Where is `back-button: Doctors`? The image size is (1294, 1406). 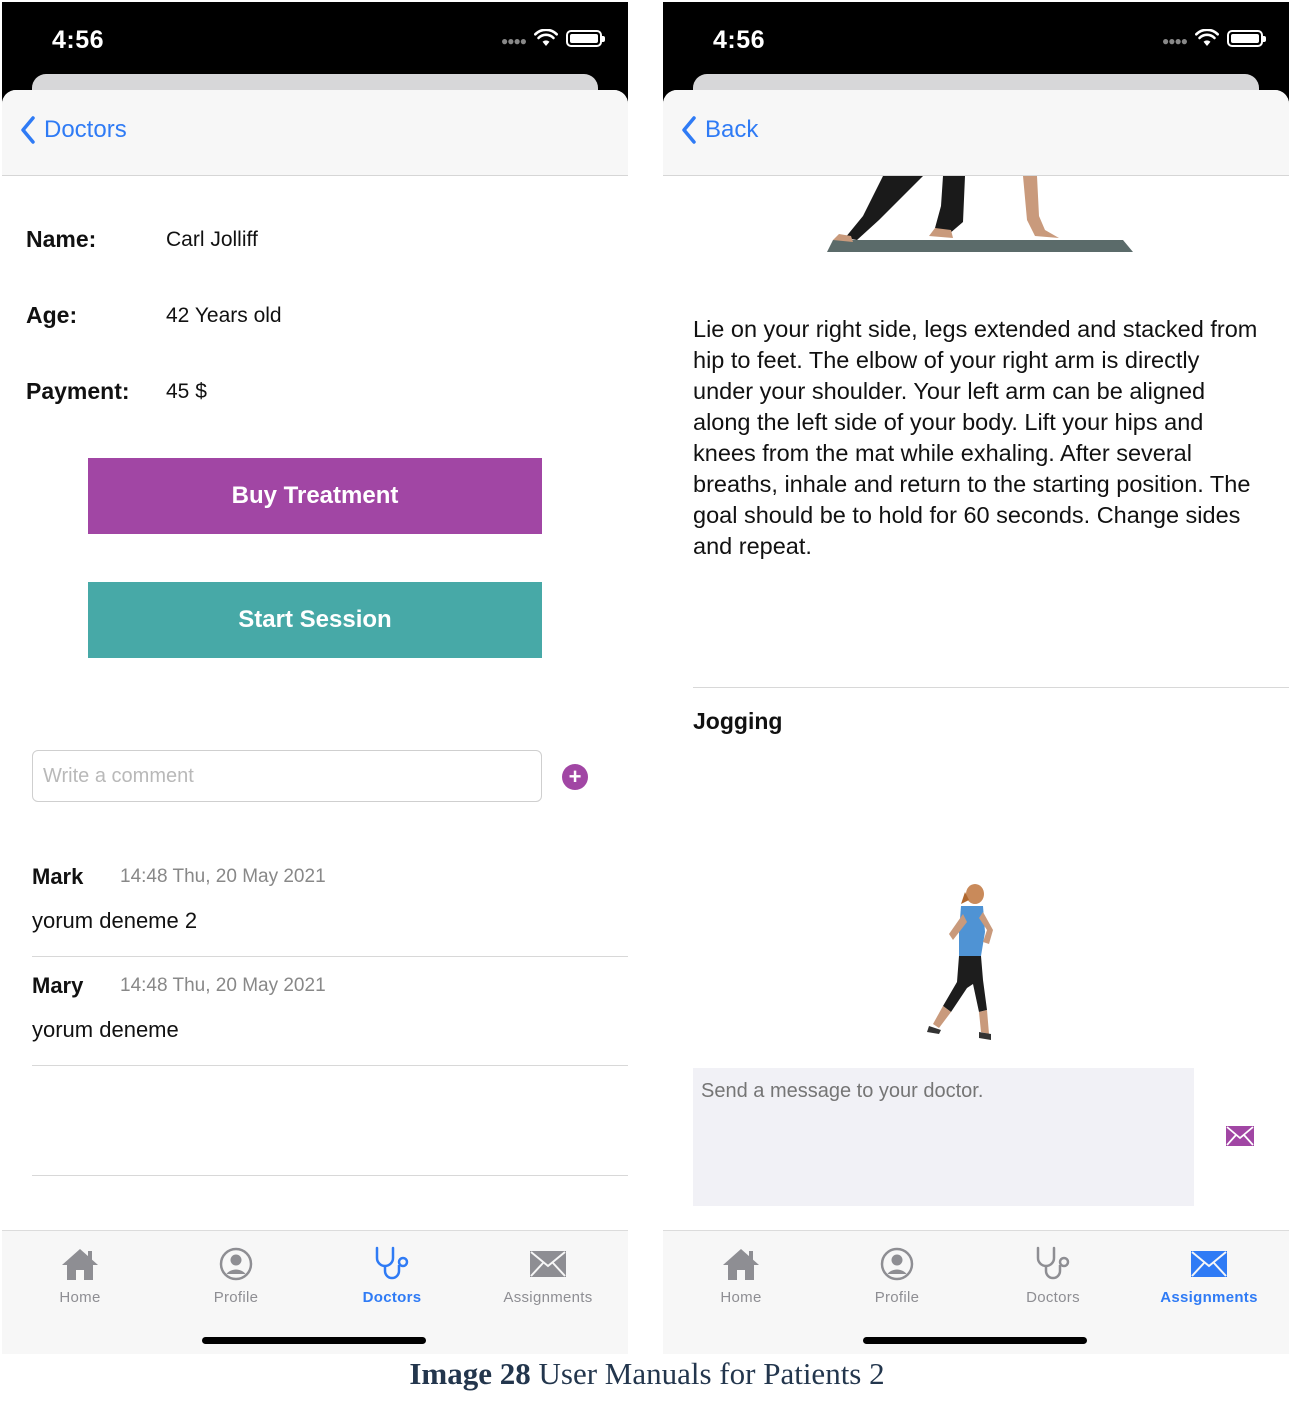 back-button: Doctors is located at coordinates (73, 130).